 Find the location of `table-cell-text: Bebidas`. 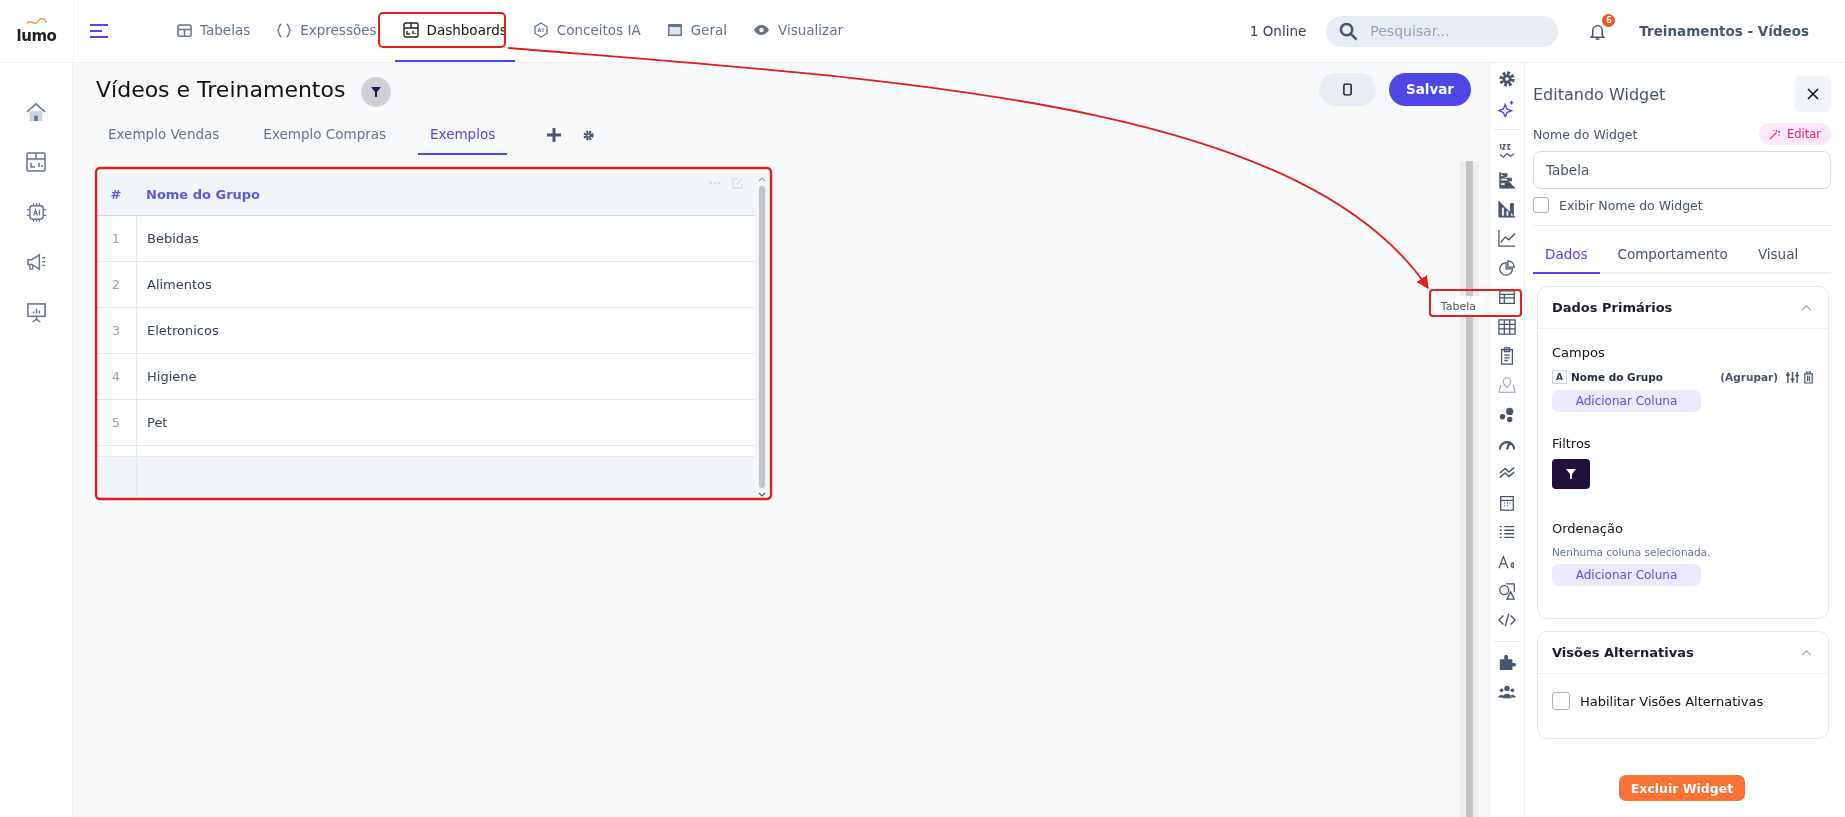

table-cell-text: Bebidas is located at coordinates (173, 239).